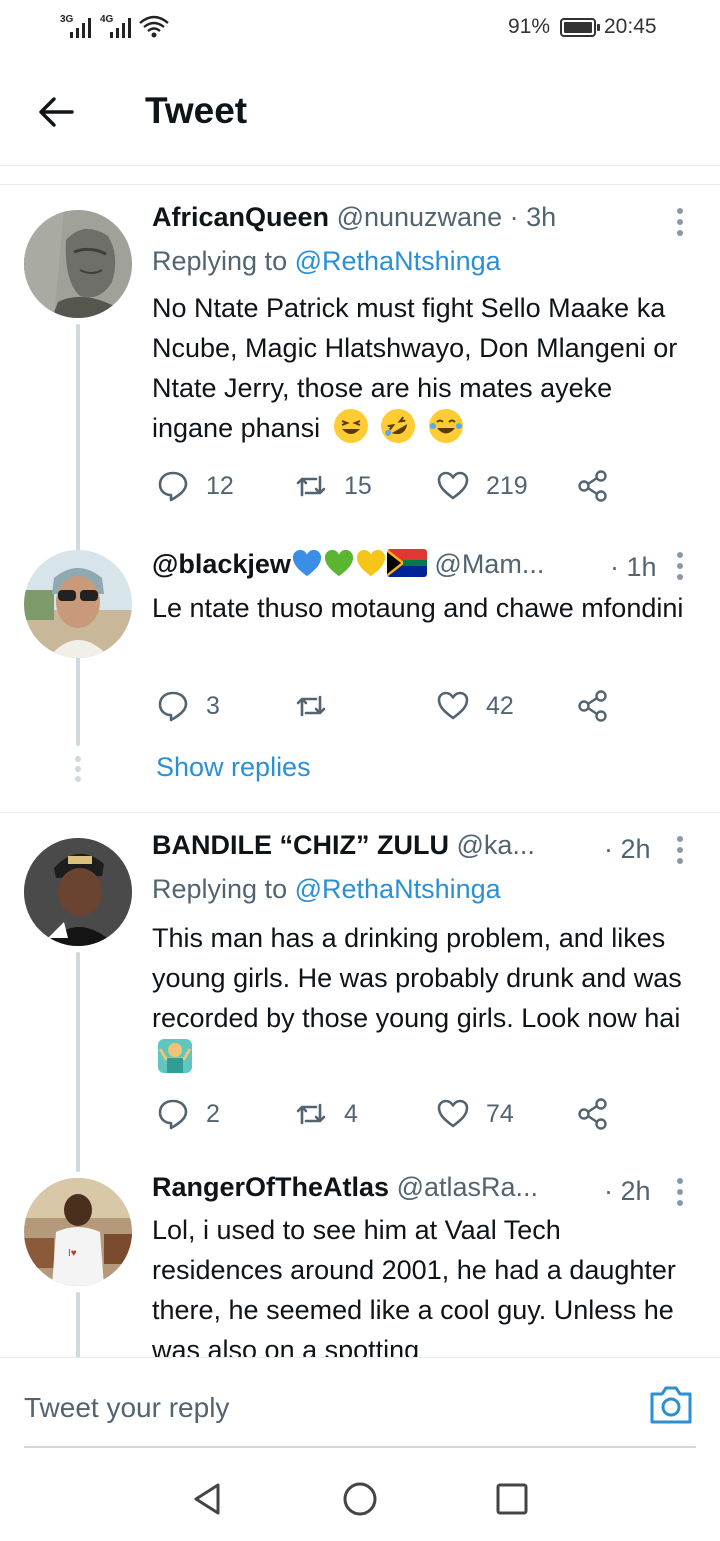 Image resolution: width=720 pixels, height=1541 pixels. I want to click on green-heart-emoji-icon, so click(339, 563).